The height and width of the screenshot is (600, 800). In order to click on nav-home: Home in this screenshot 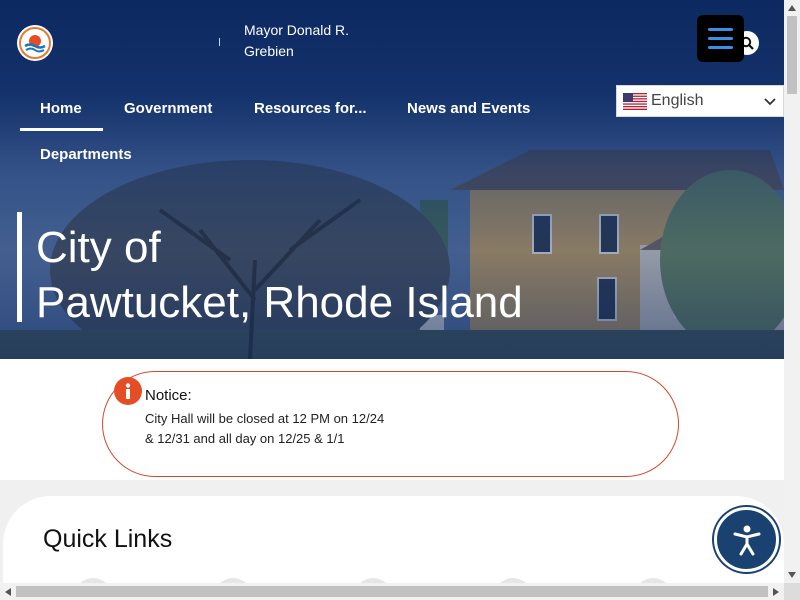, I will do `click(61, 108)`.